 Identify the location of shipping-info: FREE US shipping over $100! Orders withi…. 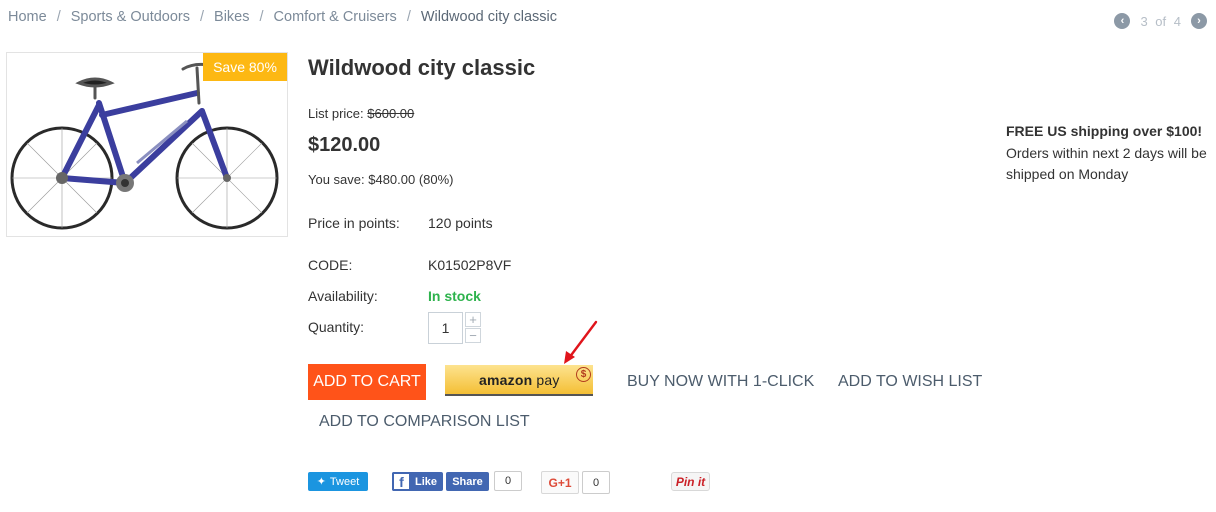
(1108, 153).